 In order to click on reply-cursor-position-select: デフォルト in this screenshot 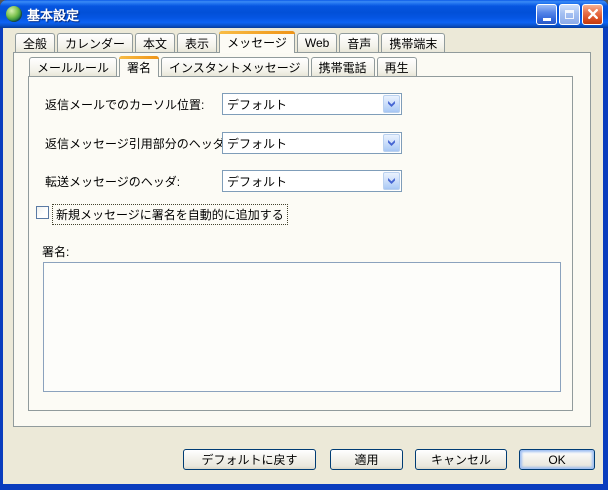, I will do `click(312, 104)`.